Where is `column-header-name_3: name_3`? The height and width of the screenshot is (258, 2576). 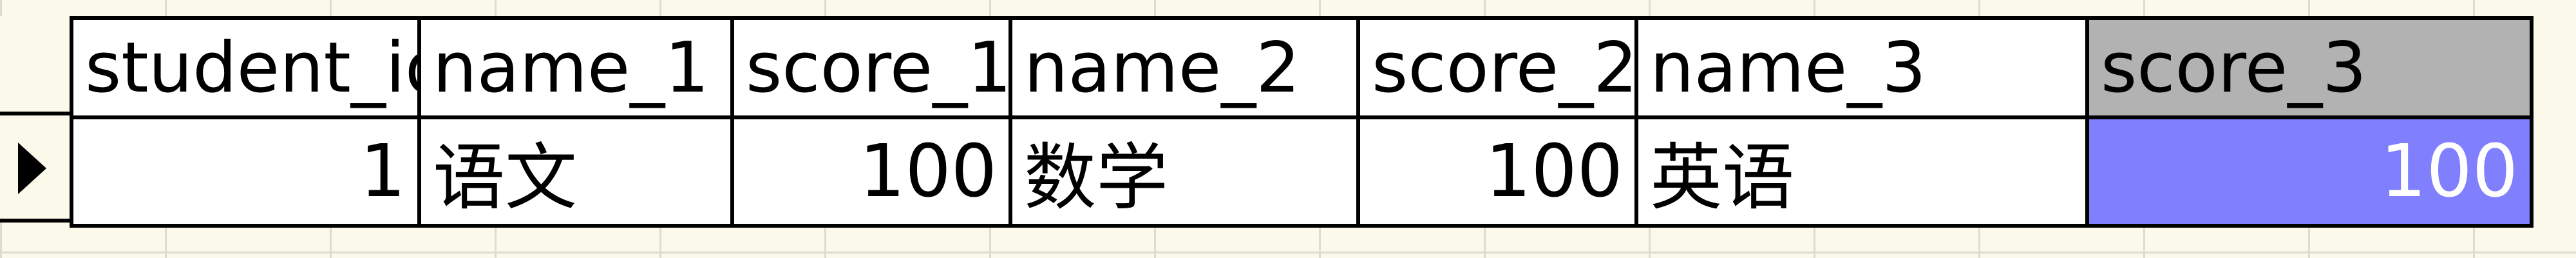 column-header-name_3: name_3 is located at coordinates (1861, 68).